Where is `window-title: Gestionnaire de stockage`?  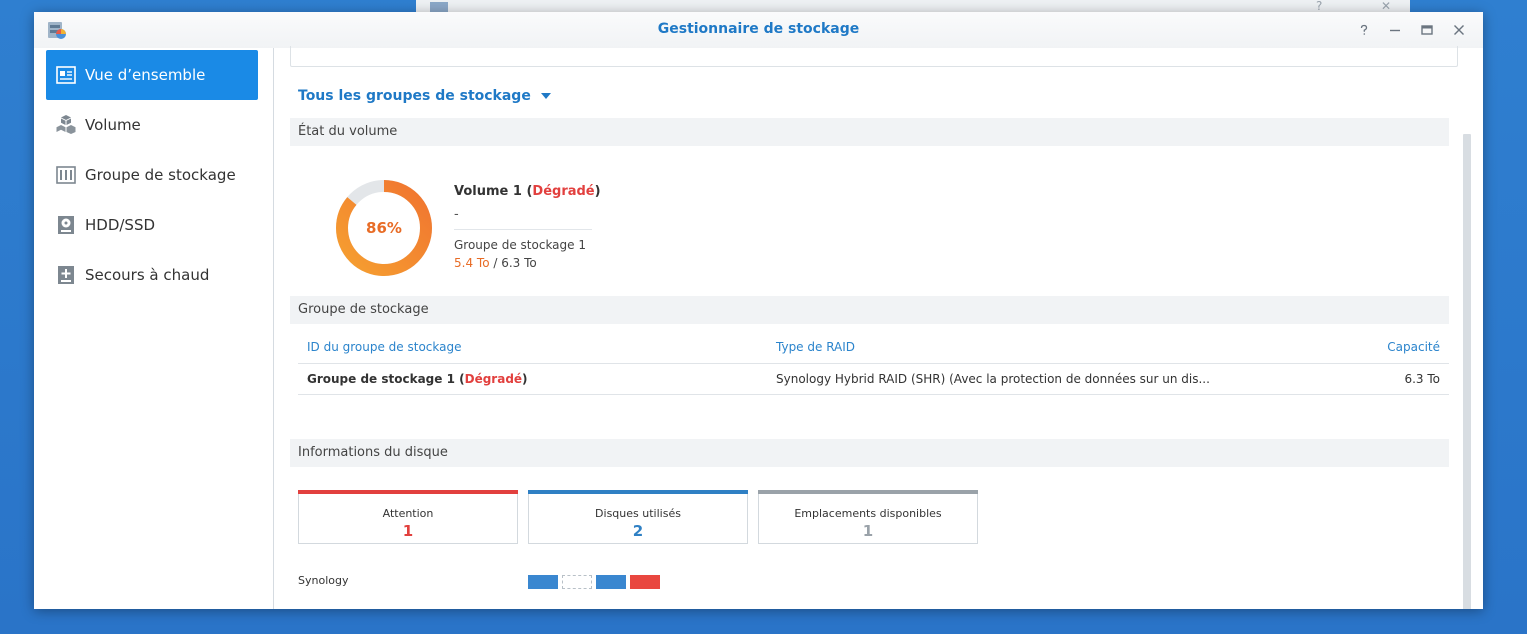 window-title: Gestionnaire de stockage is located at coordinates (758, 29).